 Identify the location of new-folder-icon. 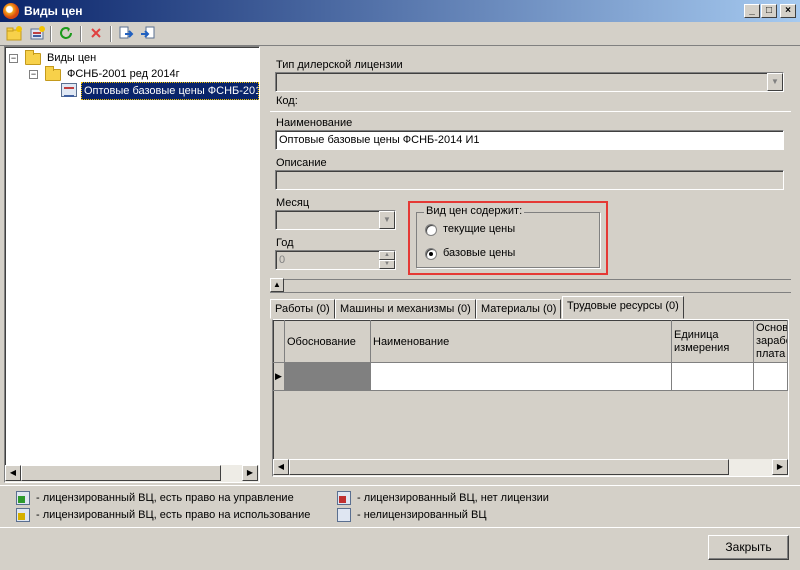
(14, 34).